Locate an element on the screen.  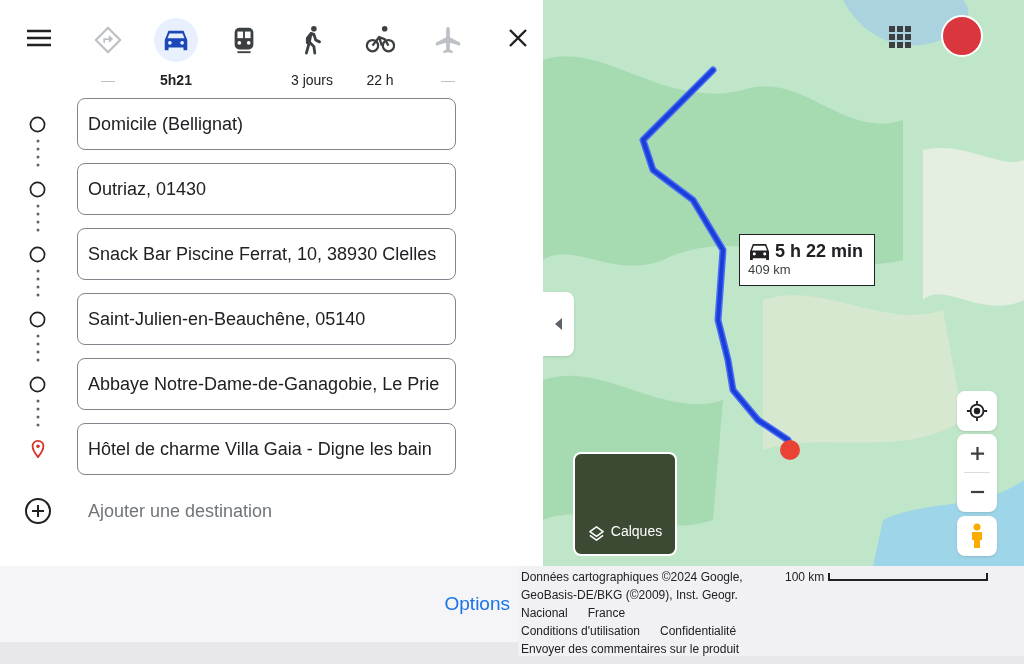
location-pin-icon is located at coordinates (38, 449).